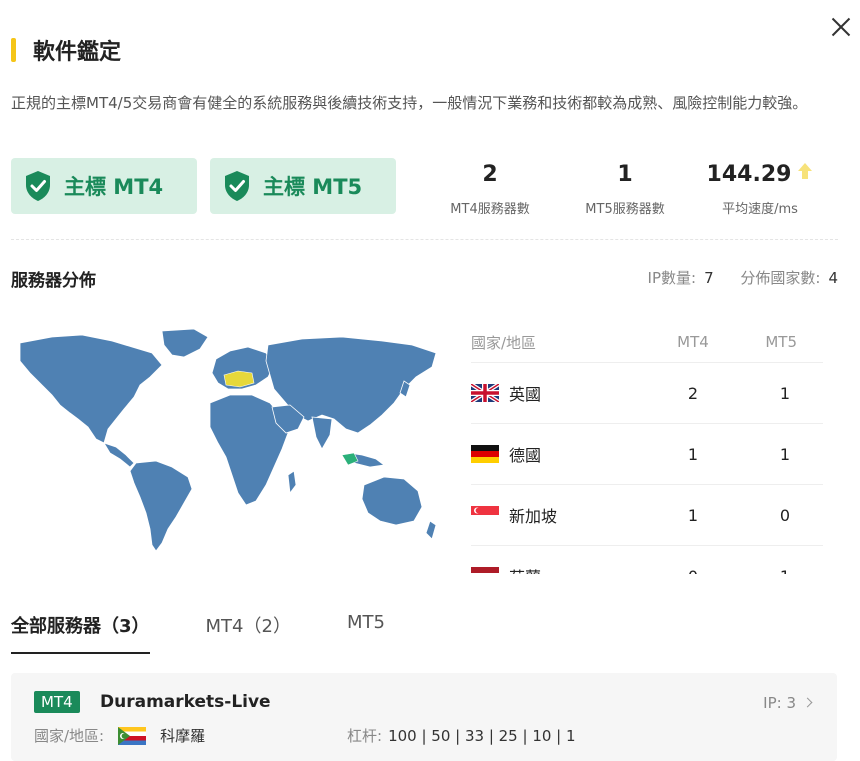  What do you see at coordinates (69, 736) in the screenshot?
I see `location-label: 國家/地區:` at bounding box center [69, 736].